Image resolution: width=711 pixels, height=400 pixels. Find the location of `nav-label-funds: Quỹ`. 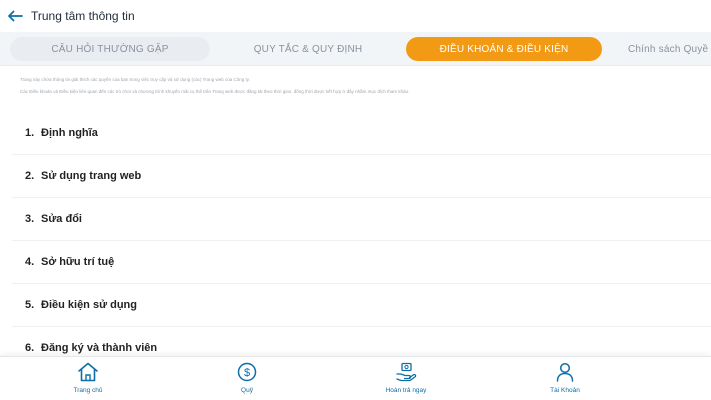

nav-label-funds: Quỹ is located at coordinates (247, 390).